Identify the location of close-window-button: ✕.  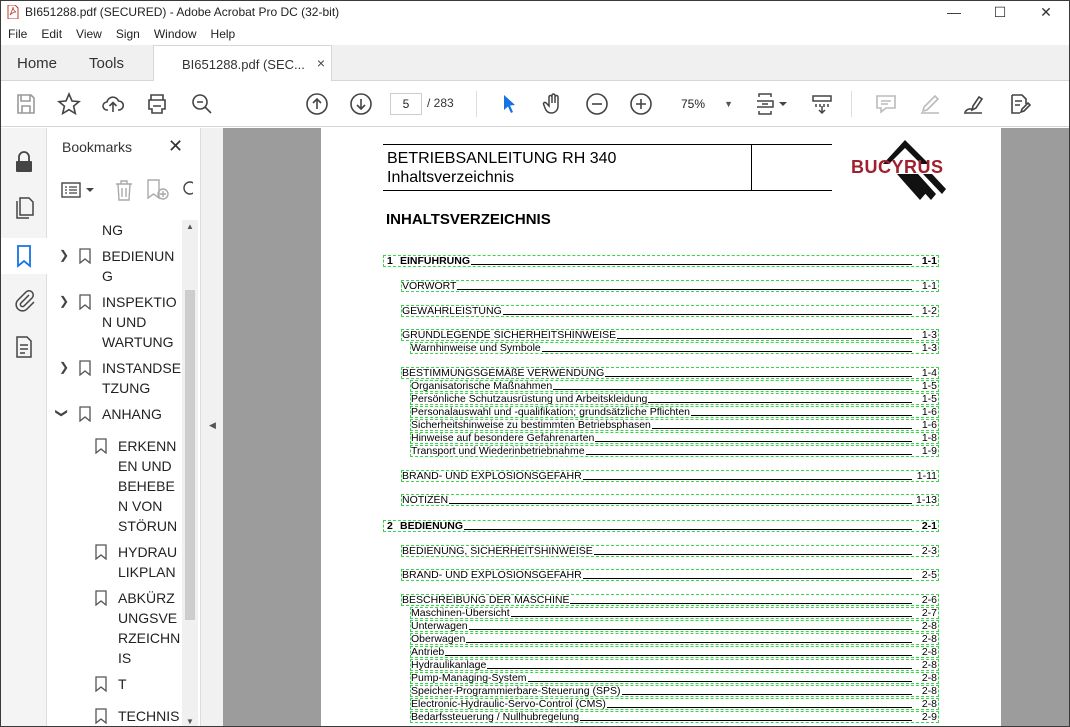
(1046, 12).